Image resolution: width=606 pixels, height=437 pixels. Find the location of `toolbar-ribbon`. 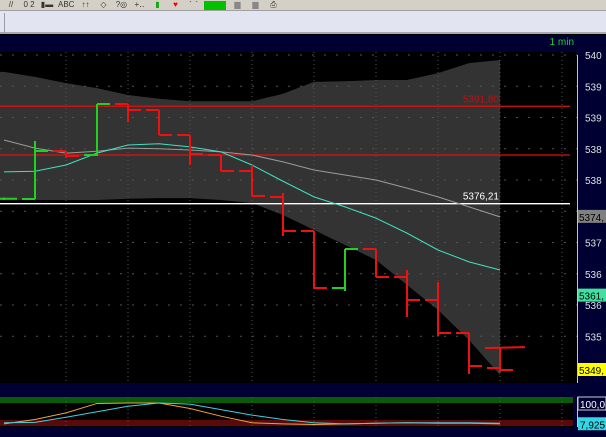

toolbar-ribbon is located at coordinates (303, 22).